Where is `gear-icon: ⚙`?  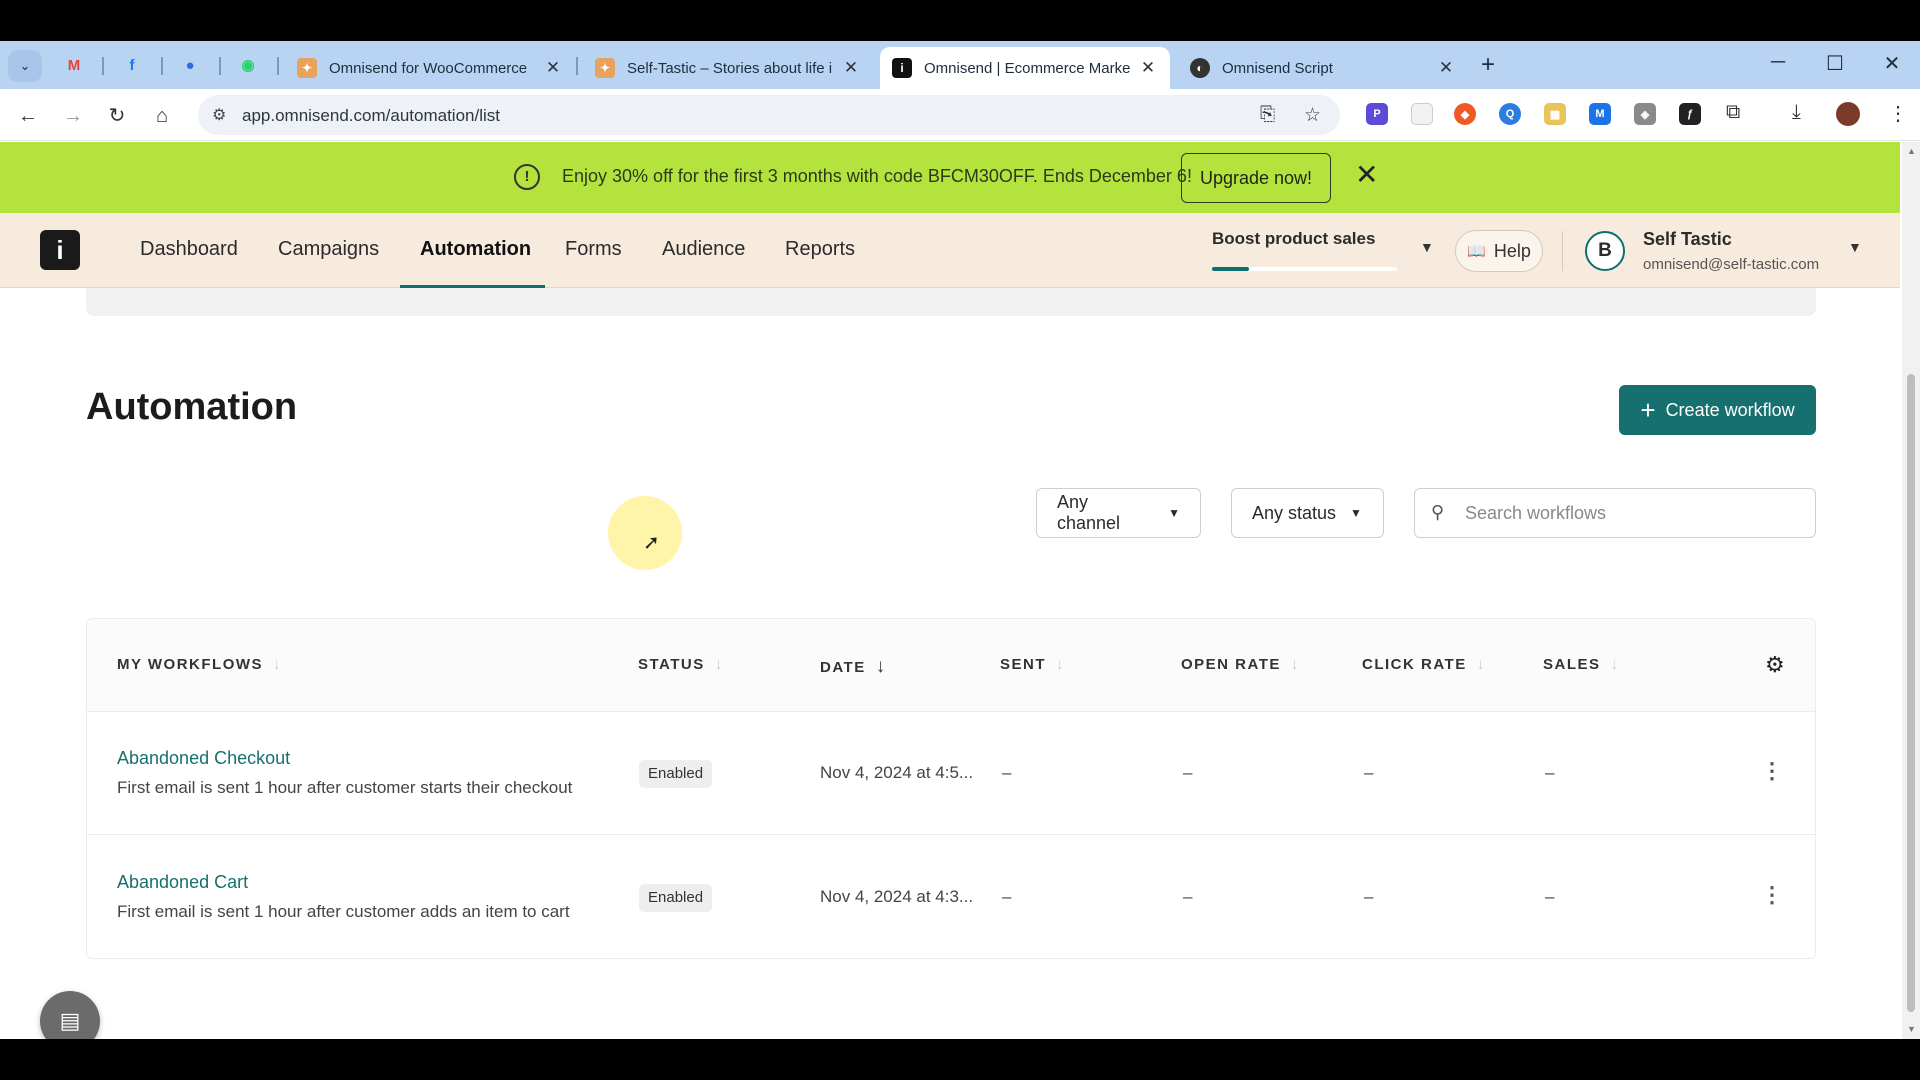 gear-icon: ⚙ is located at coordinates (1775, 665).